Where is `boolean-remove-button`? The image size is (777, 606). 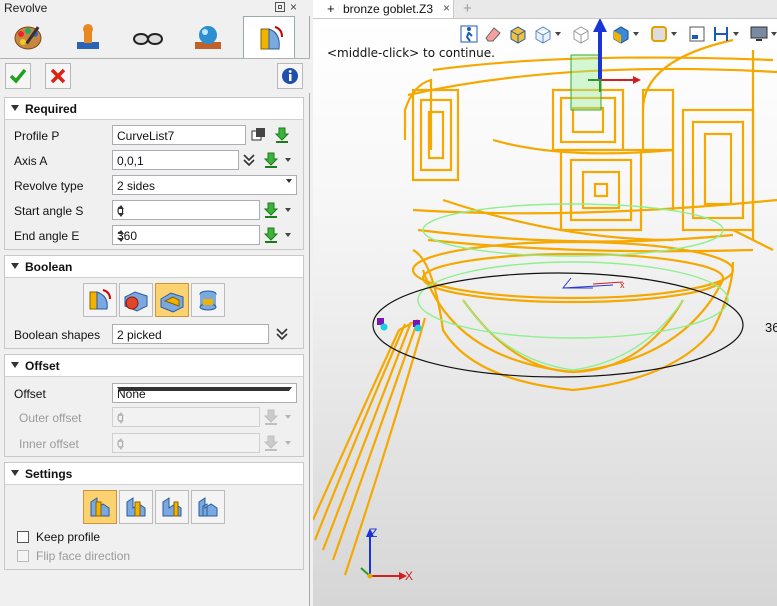
boolean-remove-button is located at coordinates (172, 300).